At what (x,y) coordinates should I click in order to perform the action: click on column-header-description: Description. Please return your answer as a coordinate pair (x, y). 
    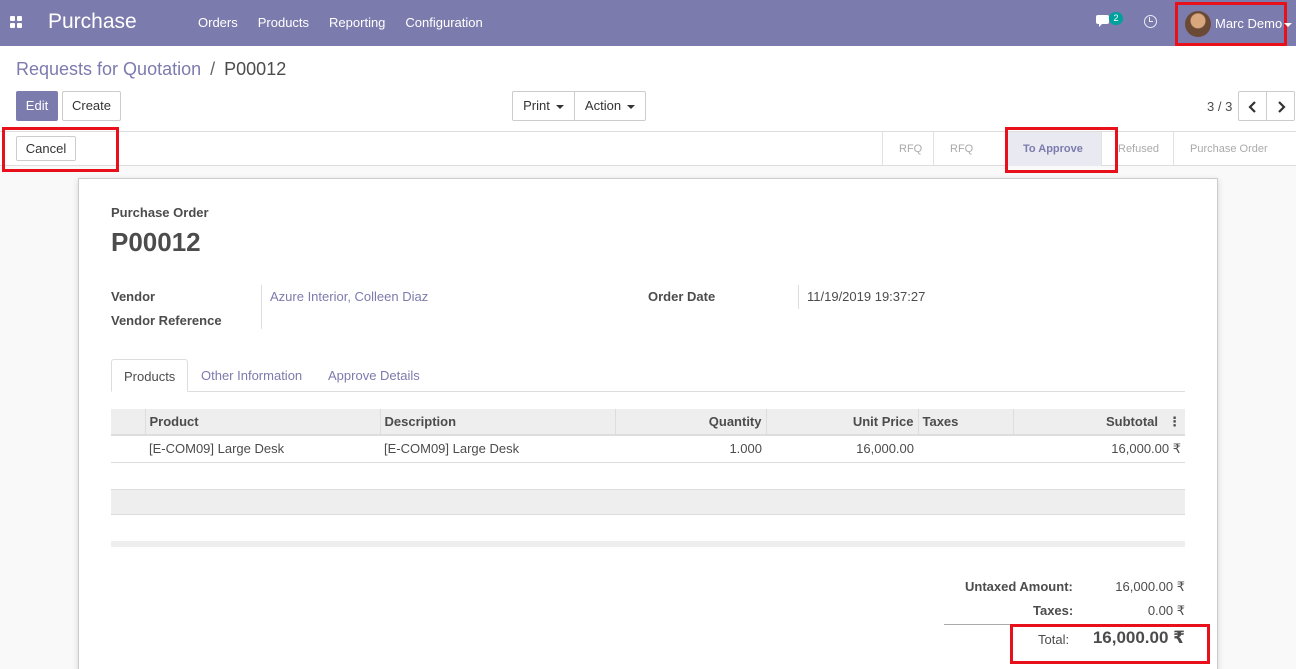
    Looking at the image, I should click on (498, 422).